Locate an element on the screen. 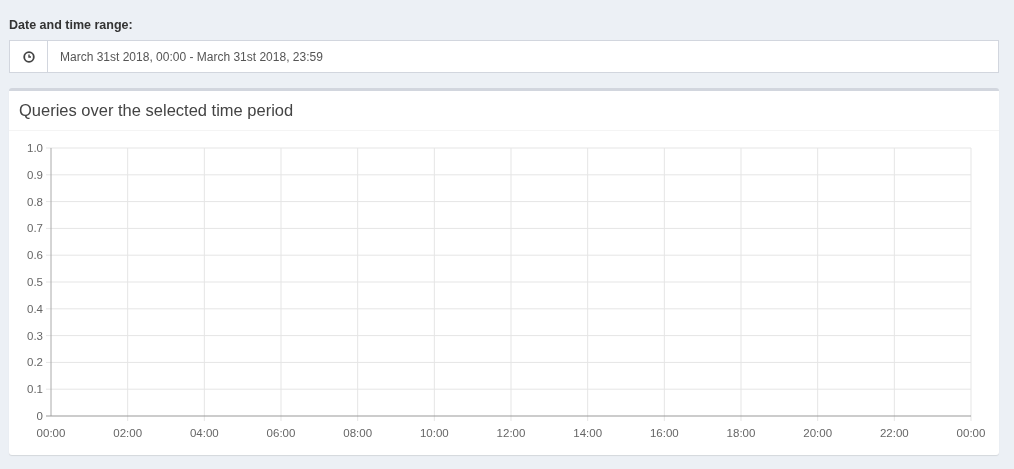  x-tick-label: 10:00 is located at coordinates (434, 433).